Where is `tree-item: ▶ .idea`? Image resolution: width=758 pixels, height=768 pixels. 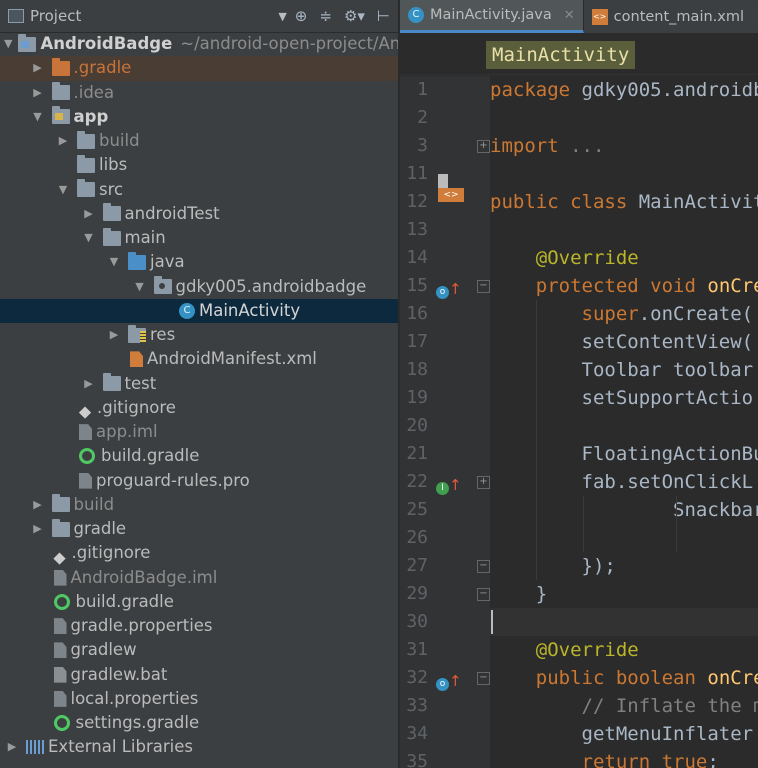 tree-item: ▶ .idea is located at coordinates (199, 93).